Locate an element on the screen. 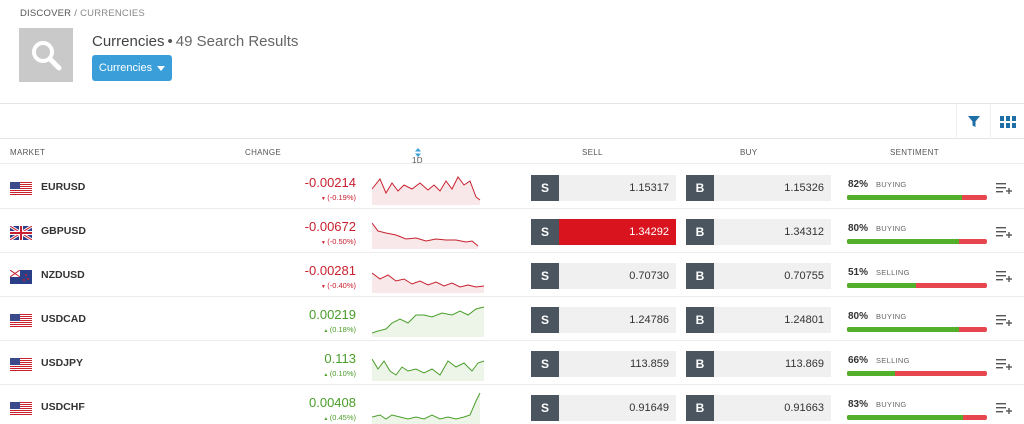 This screenshot has width=1024, height=424. change-value: 0.113 is located at coordinates (340, 358).